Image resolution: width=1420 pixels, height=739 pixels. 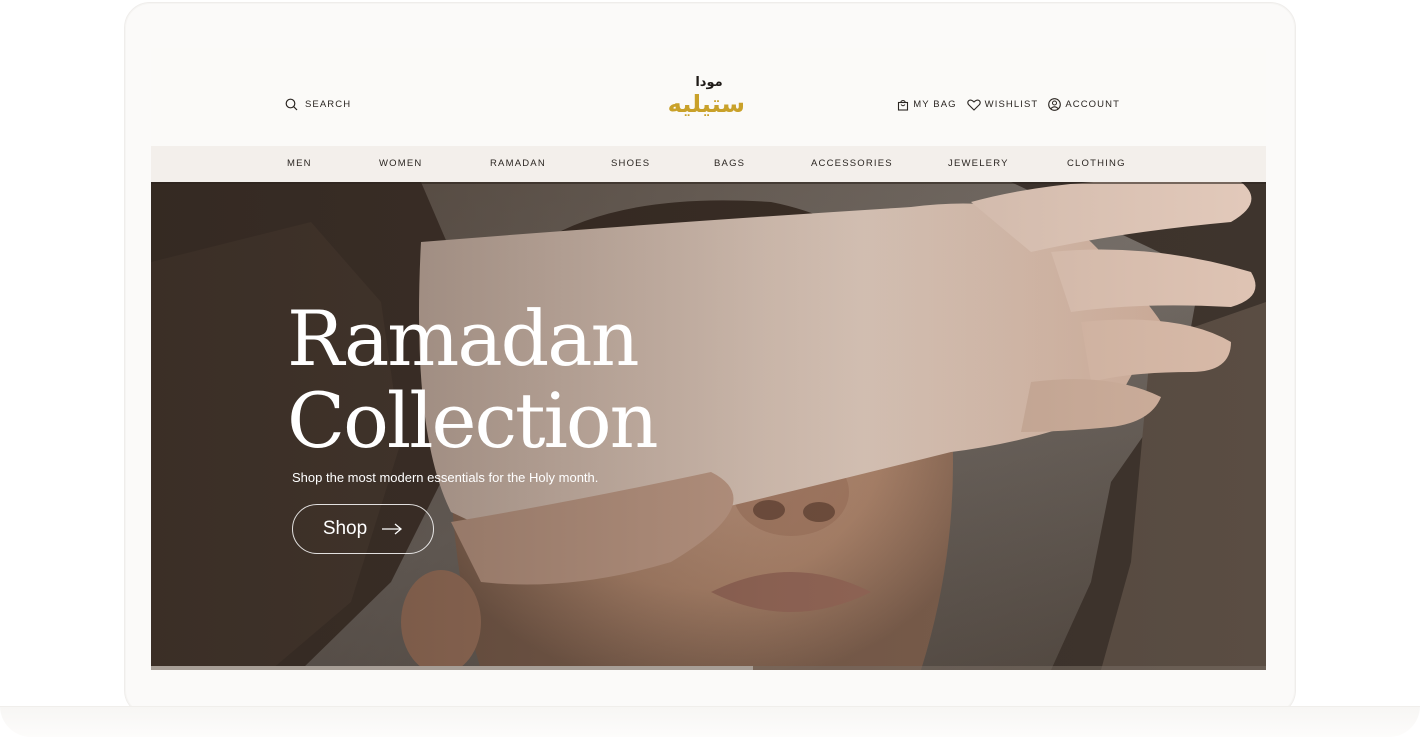 I want to click on logo-top-text: مودا, so click(x=709, y=82).